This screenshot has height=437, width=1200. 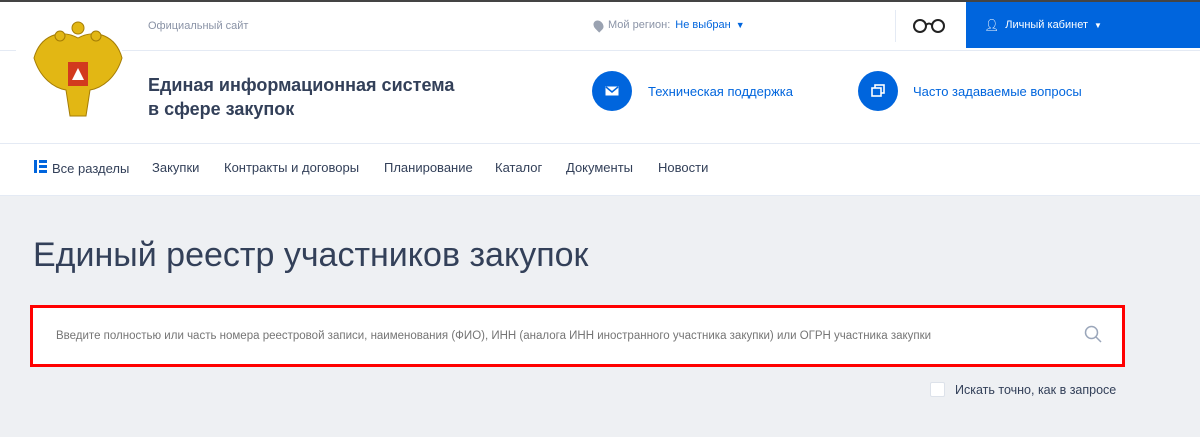 What do you see at coordinates (992, 25) in the screenshot?
I see `user-icon: 👤︎` at bounding box center [992, 25].